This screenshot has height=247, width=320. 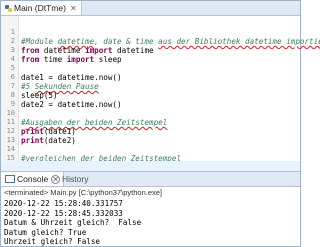 I want to click on tab-history-label: History, so click(x=75, y=179).